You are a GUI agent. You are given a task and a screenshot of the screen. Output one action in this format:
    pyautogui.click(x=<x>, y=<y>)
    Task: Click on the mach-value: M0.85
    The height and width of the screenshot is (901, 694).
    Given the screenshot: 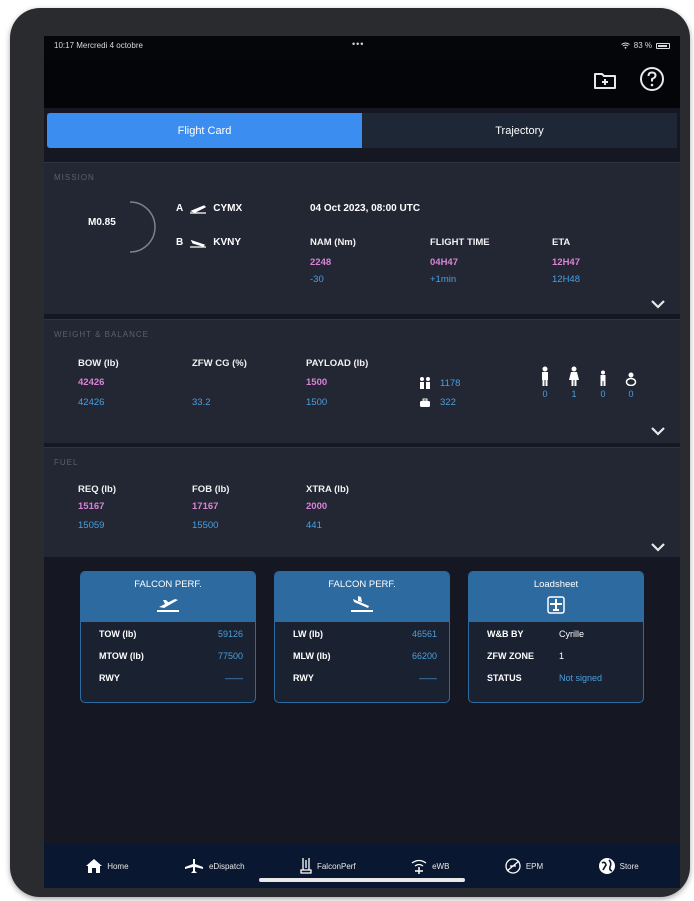 What is the action you would take?
    pyautogui.click(x=102, y=222)
    